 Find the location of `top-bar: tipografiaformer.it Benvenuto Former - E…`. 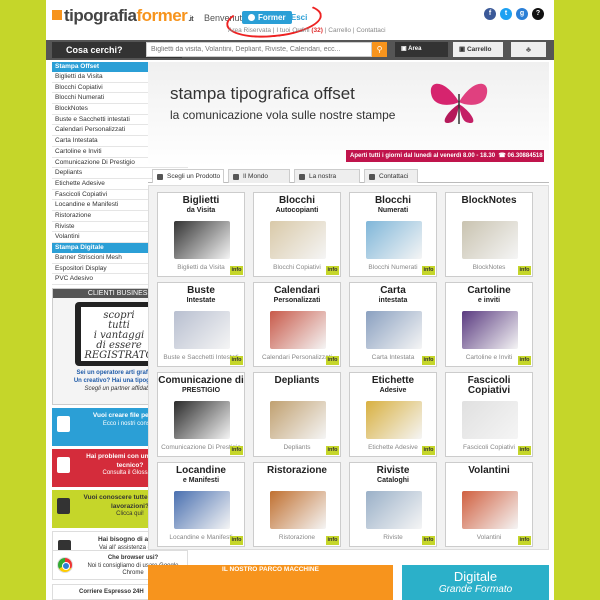

top-bar: tipografiaformer.it Benvenuto Former - E… is located at coordinates (300, 21).